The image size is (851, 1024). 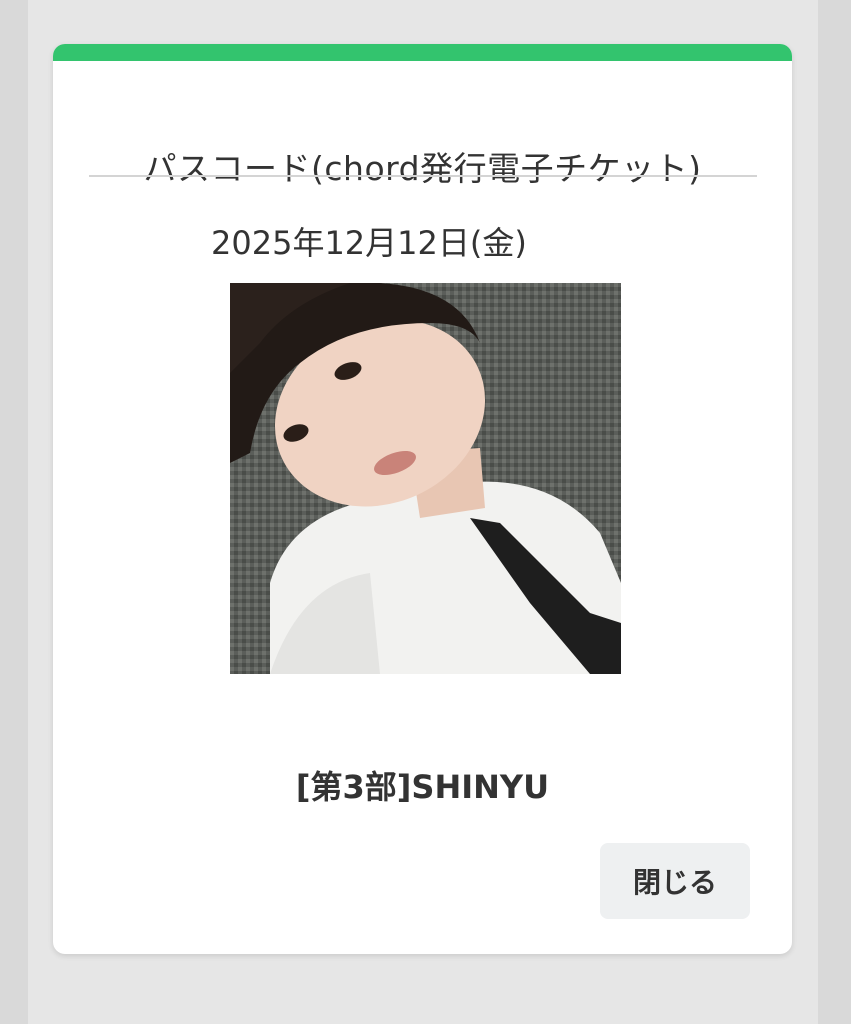 I want to click on event-date: 2025年12月12日(金), so click(x=369, y=243).